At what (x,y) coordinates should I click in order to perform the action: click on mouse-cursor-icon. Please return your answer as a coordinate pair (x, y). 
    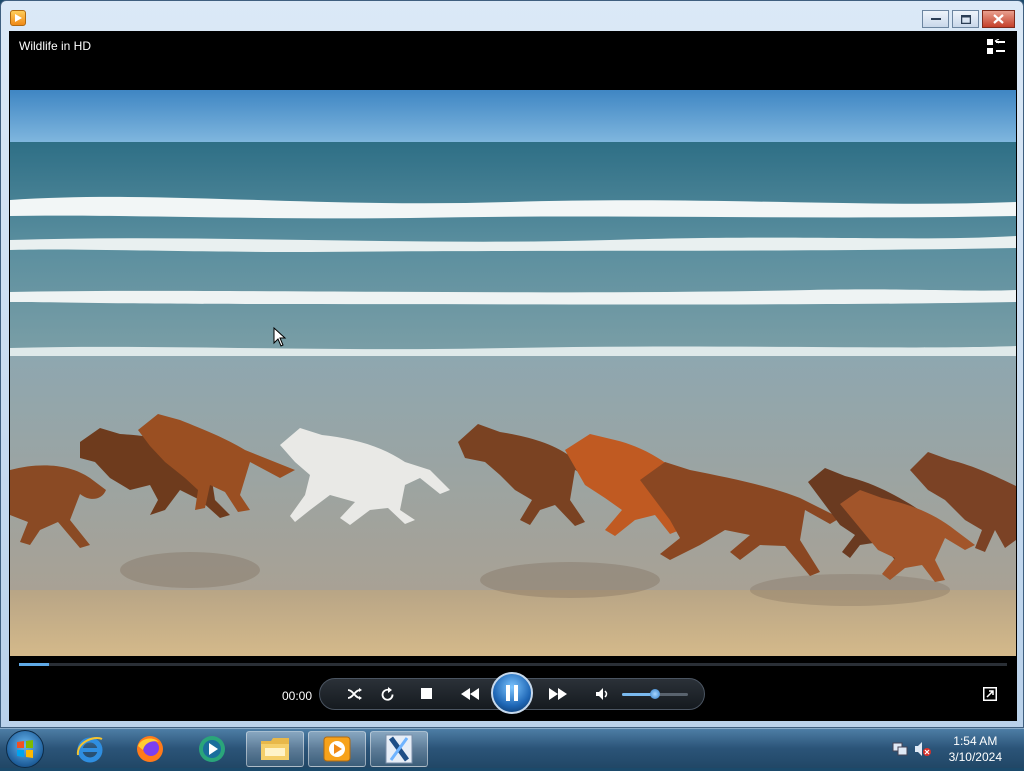
    Looking at the image, I should click on (280, 337).